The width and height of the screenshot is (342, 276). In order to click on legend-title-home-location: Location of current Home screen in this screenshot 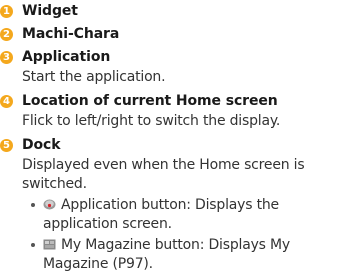, I will do `click(150, 101)`.